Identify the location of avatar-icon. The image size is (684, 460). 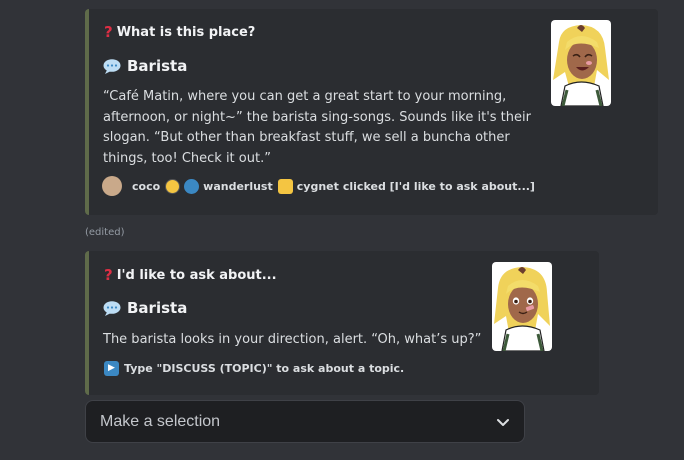
(112, 186).